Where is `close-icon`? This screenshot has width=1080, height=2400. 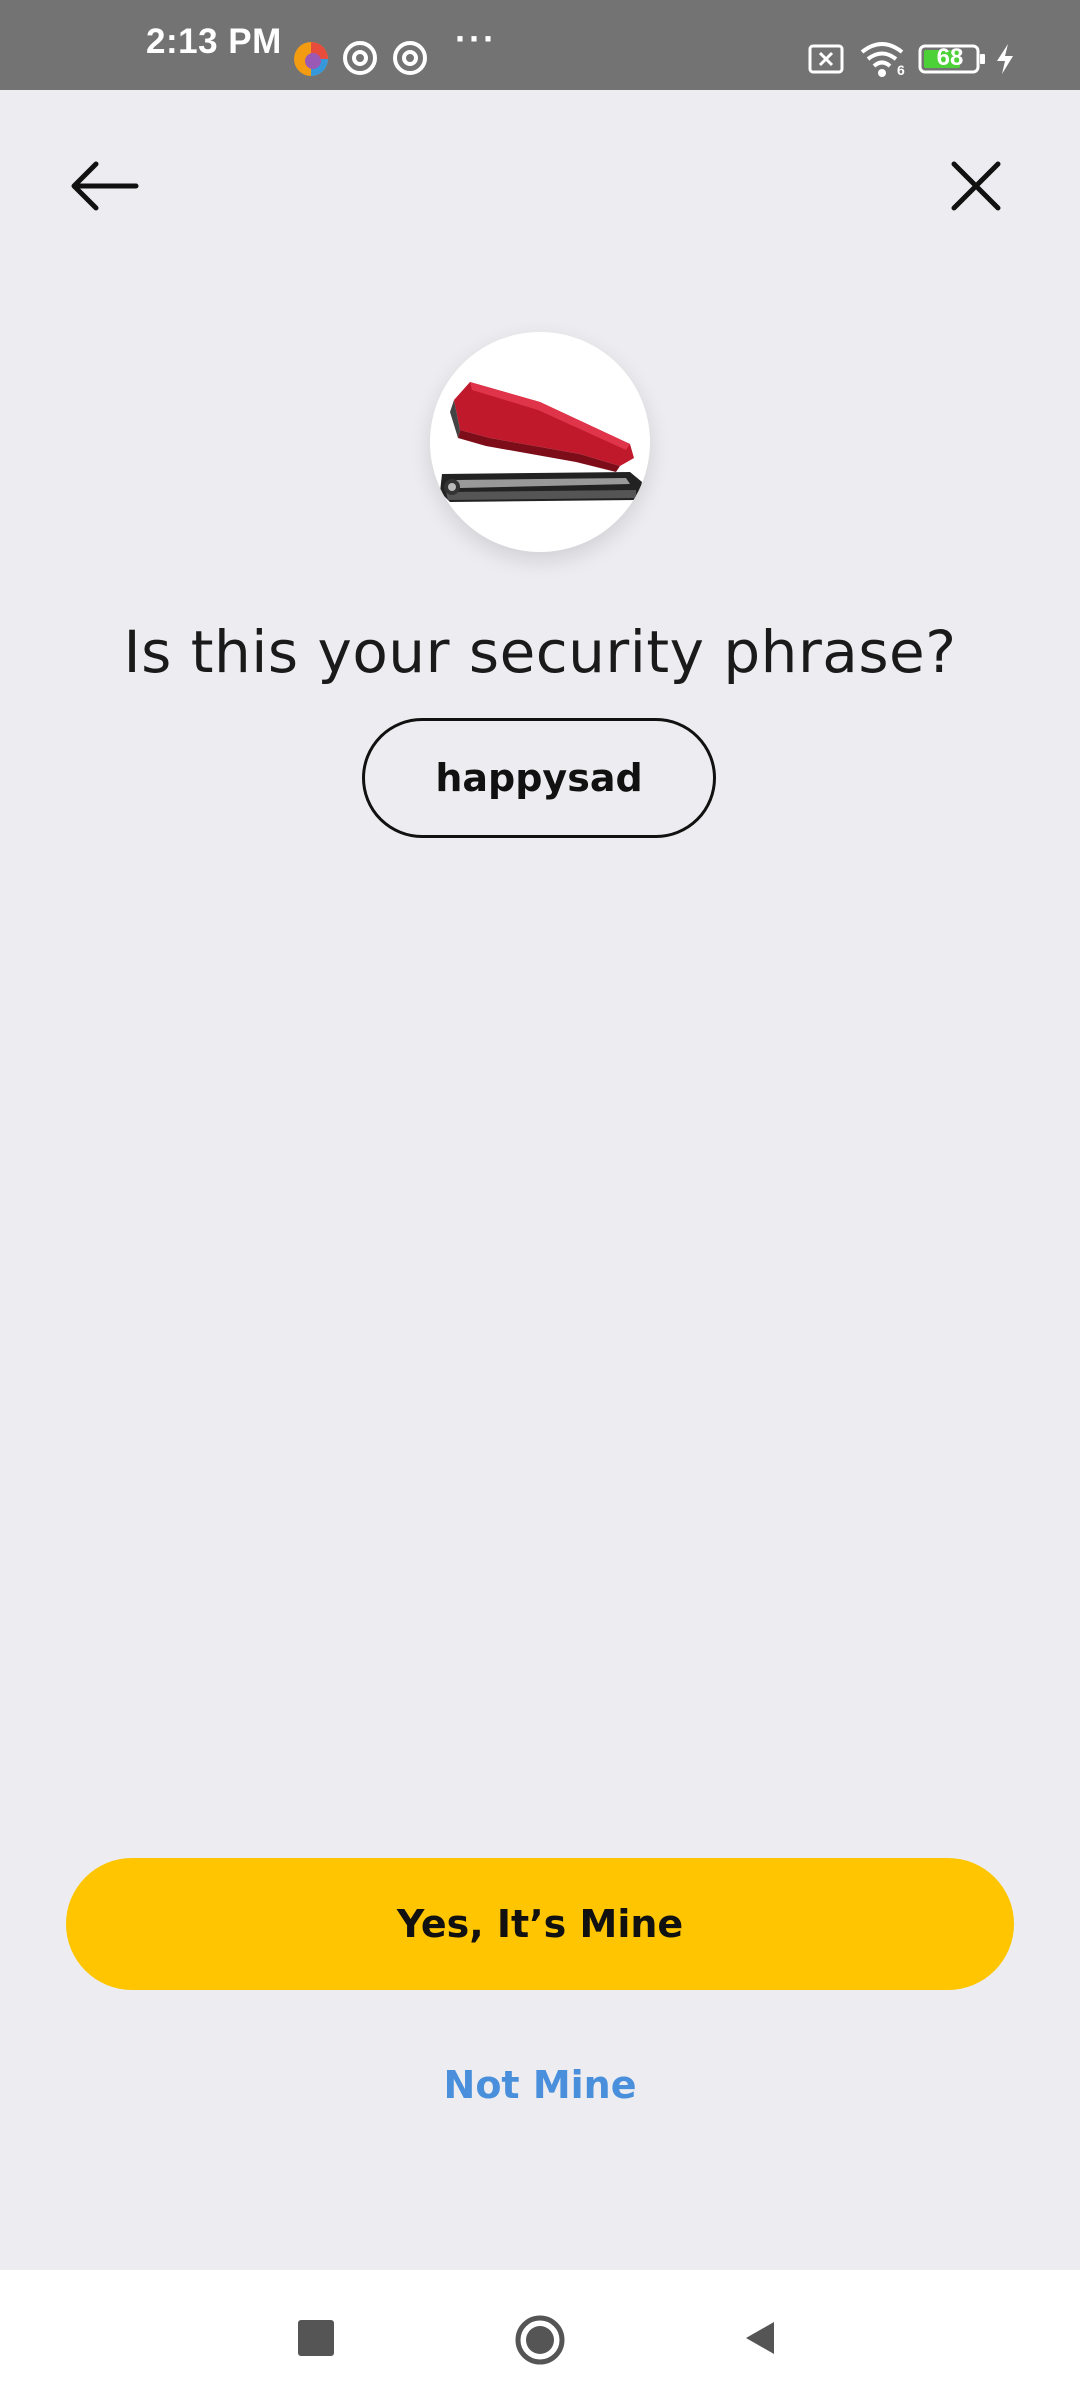
close-icon is located at coordinates (976, 186).